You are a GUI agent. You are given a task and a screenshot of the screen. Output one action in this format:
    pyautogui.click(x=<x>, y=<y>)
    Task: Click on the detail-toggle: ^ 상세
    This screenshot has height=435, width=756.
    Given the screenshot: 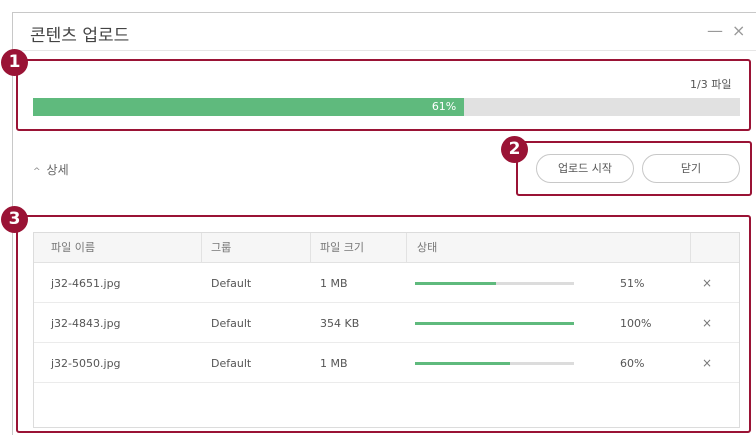 What is the action you would take?
    pyautogui.click(x=51, y=169)
    